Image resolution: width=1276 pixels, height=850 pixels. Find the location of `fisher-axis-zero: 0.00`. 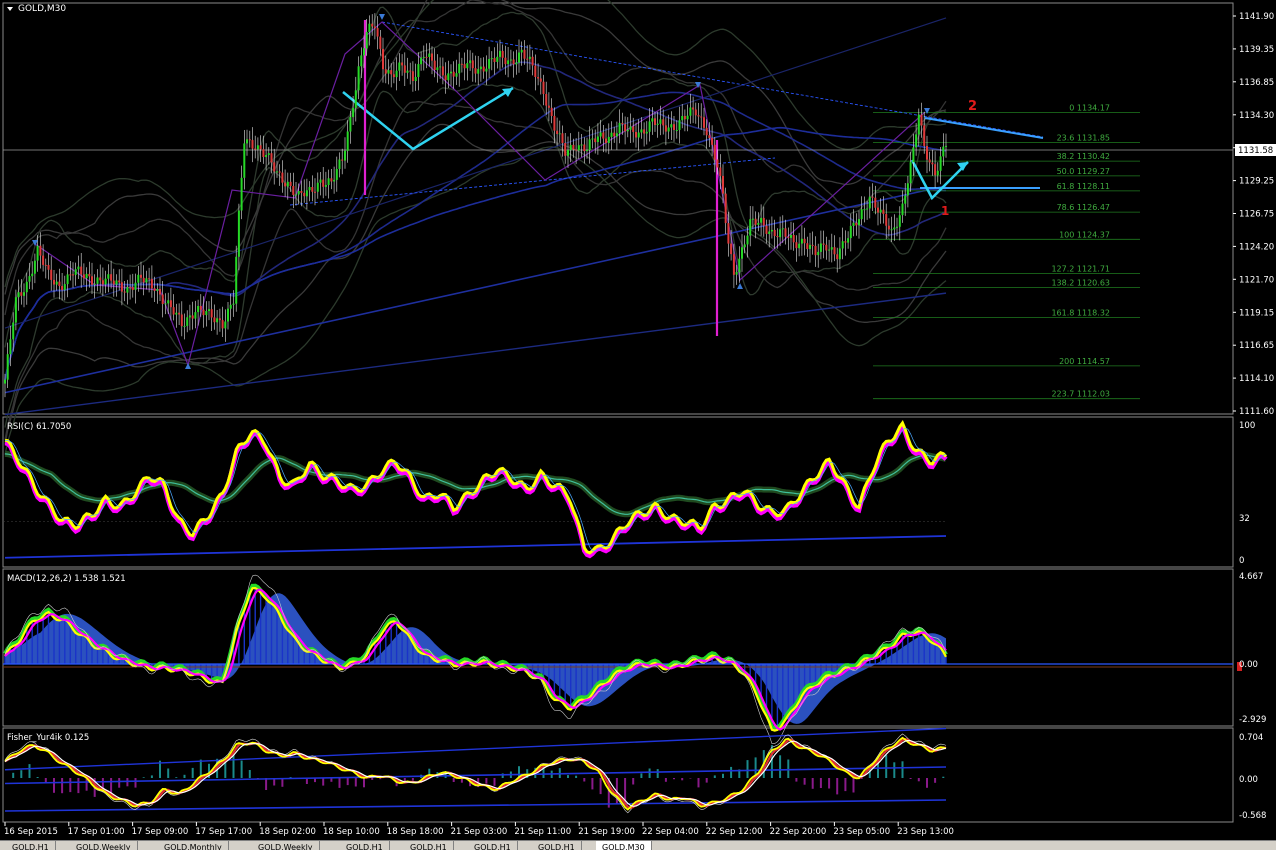

fisher-axis-zero: 0.00 is located at coordinates (1248, 780).